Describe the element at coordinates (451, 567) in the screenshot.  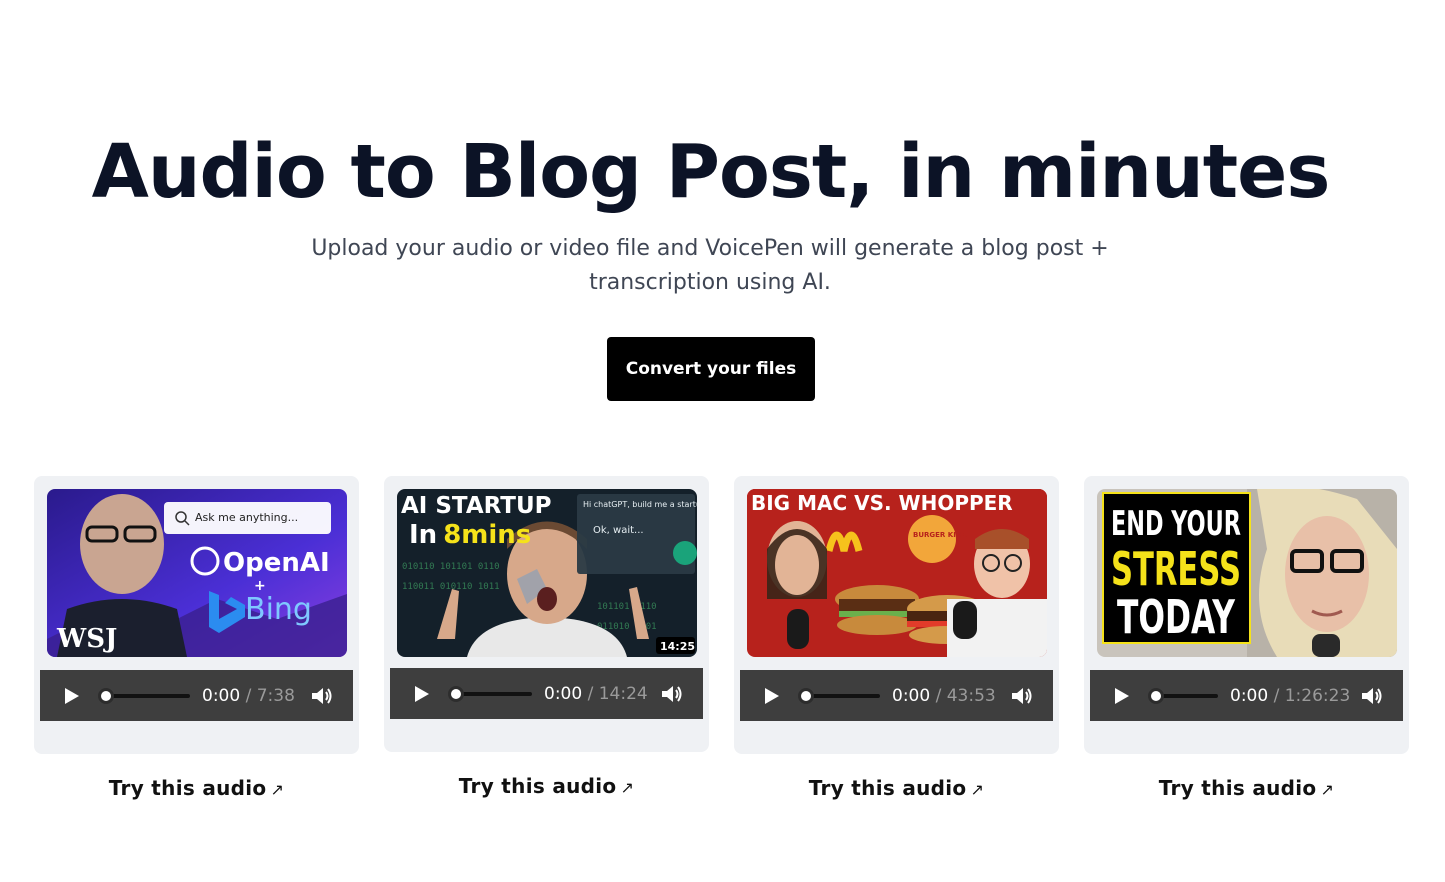
I see `svg-text: 010110 101101 0110` at that location.